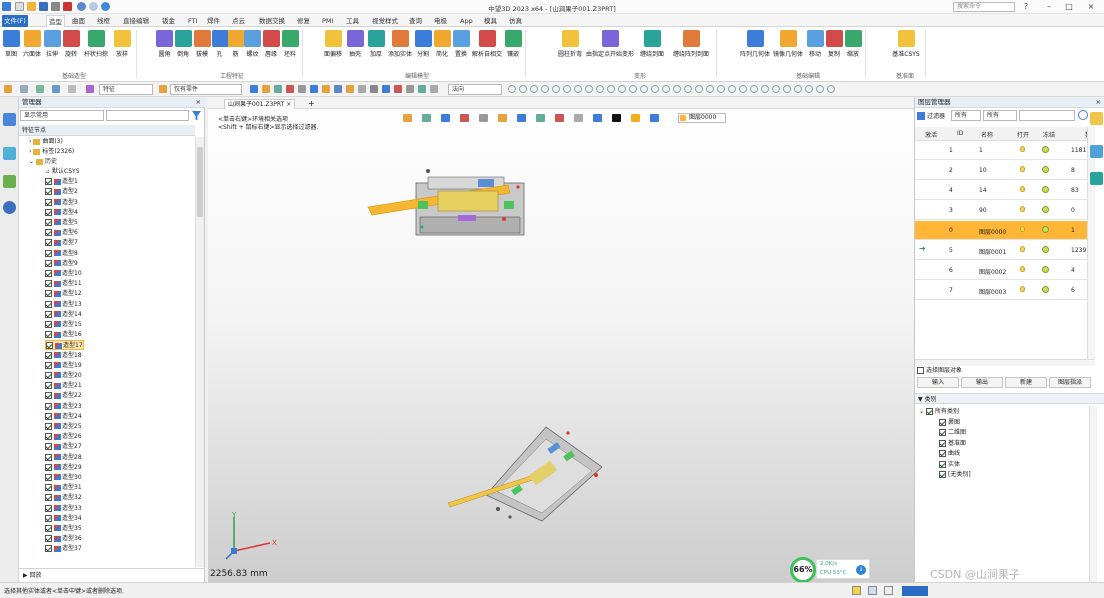  I want to click on feature-node: 造型22, so click(63, 396).